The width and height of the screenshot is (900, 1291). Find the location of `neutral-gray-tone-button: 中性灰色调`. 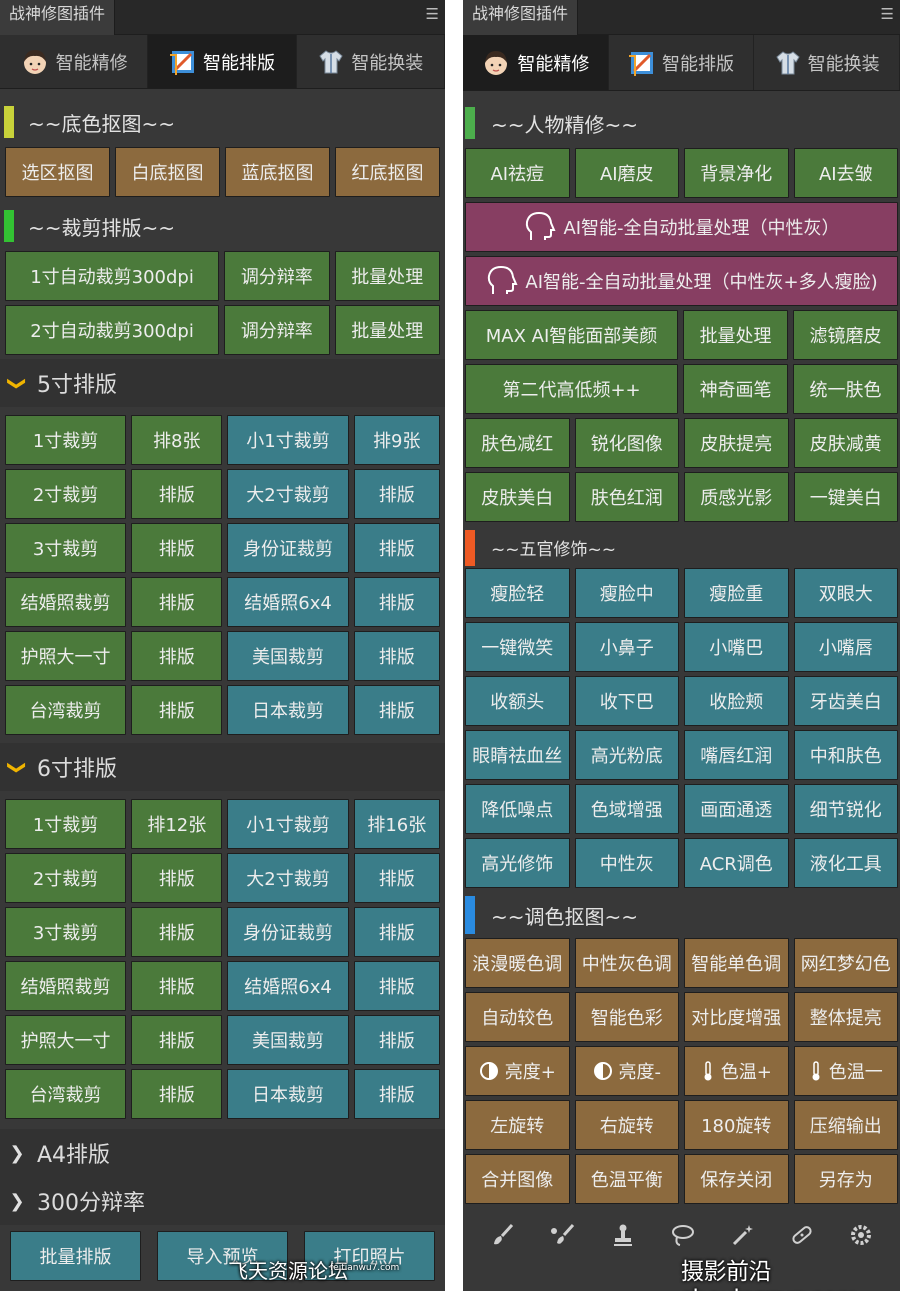

neutral-gray-tone-button: 中性灰色调 is located at coordinates (626, 963).